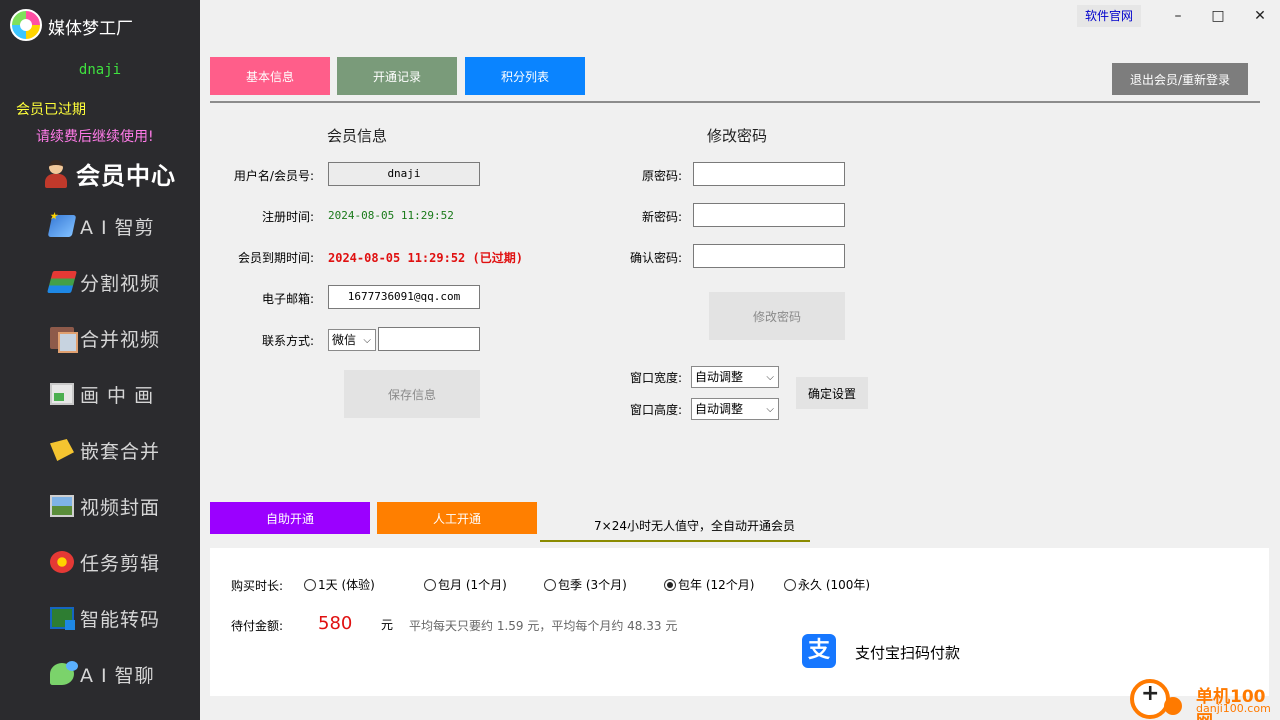  I want to click on app-logo-icon, so click(26, 25).